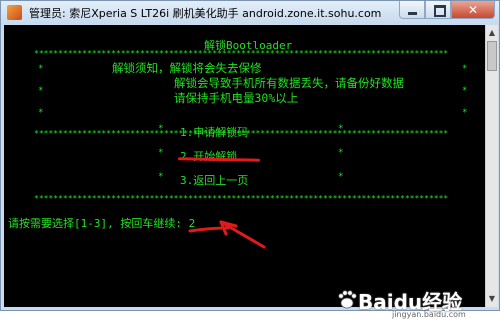 The height and width of the screenshot is (328, 500). Describe the element at coordinates (41, 113) in the screenshot. I see `star-left-3: *` at that location.